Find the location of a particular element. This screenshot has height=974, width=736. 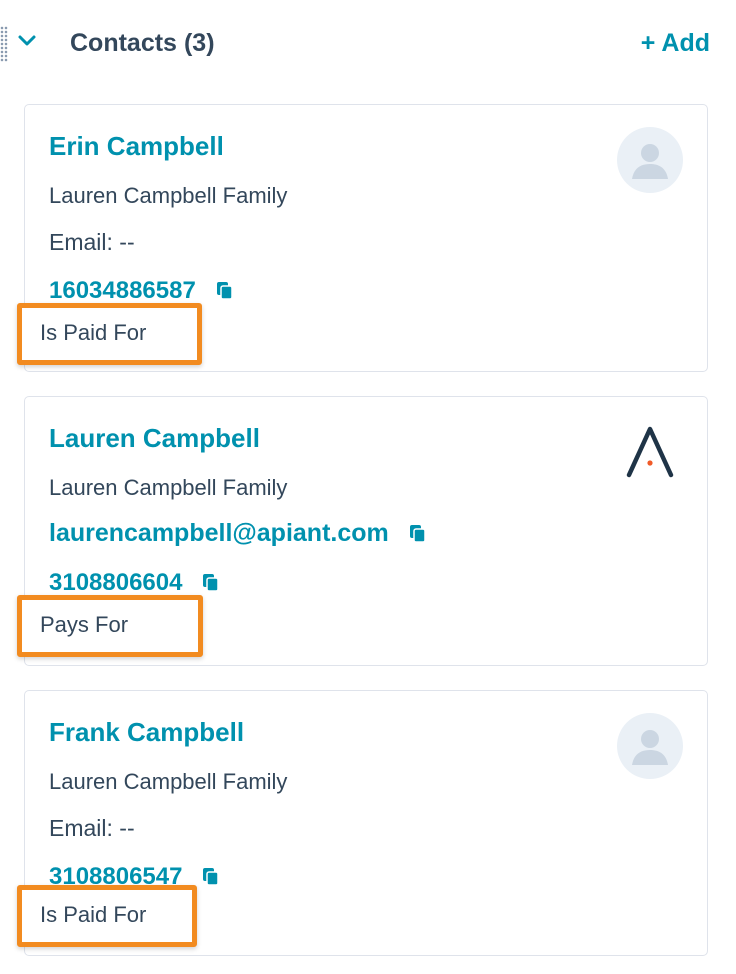

contact-name-link: Lauren Campbell is located at coordinates (154, 438).